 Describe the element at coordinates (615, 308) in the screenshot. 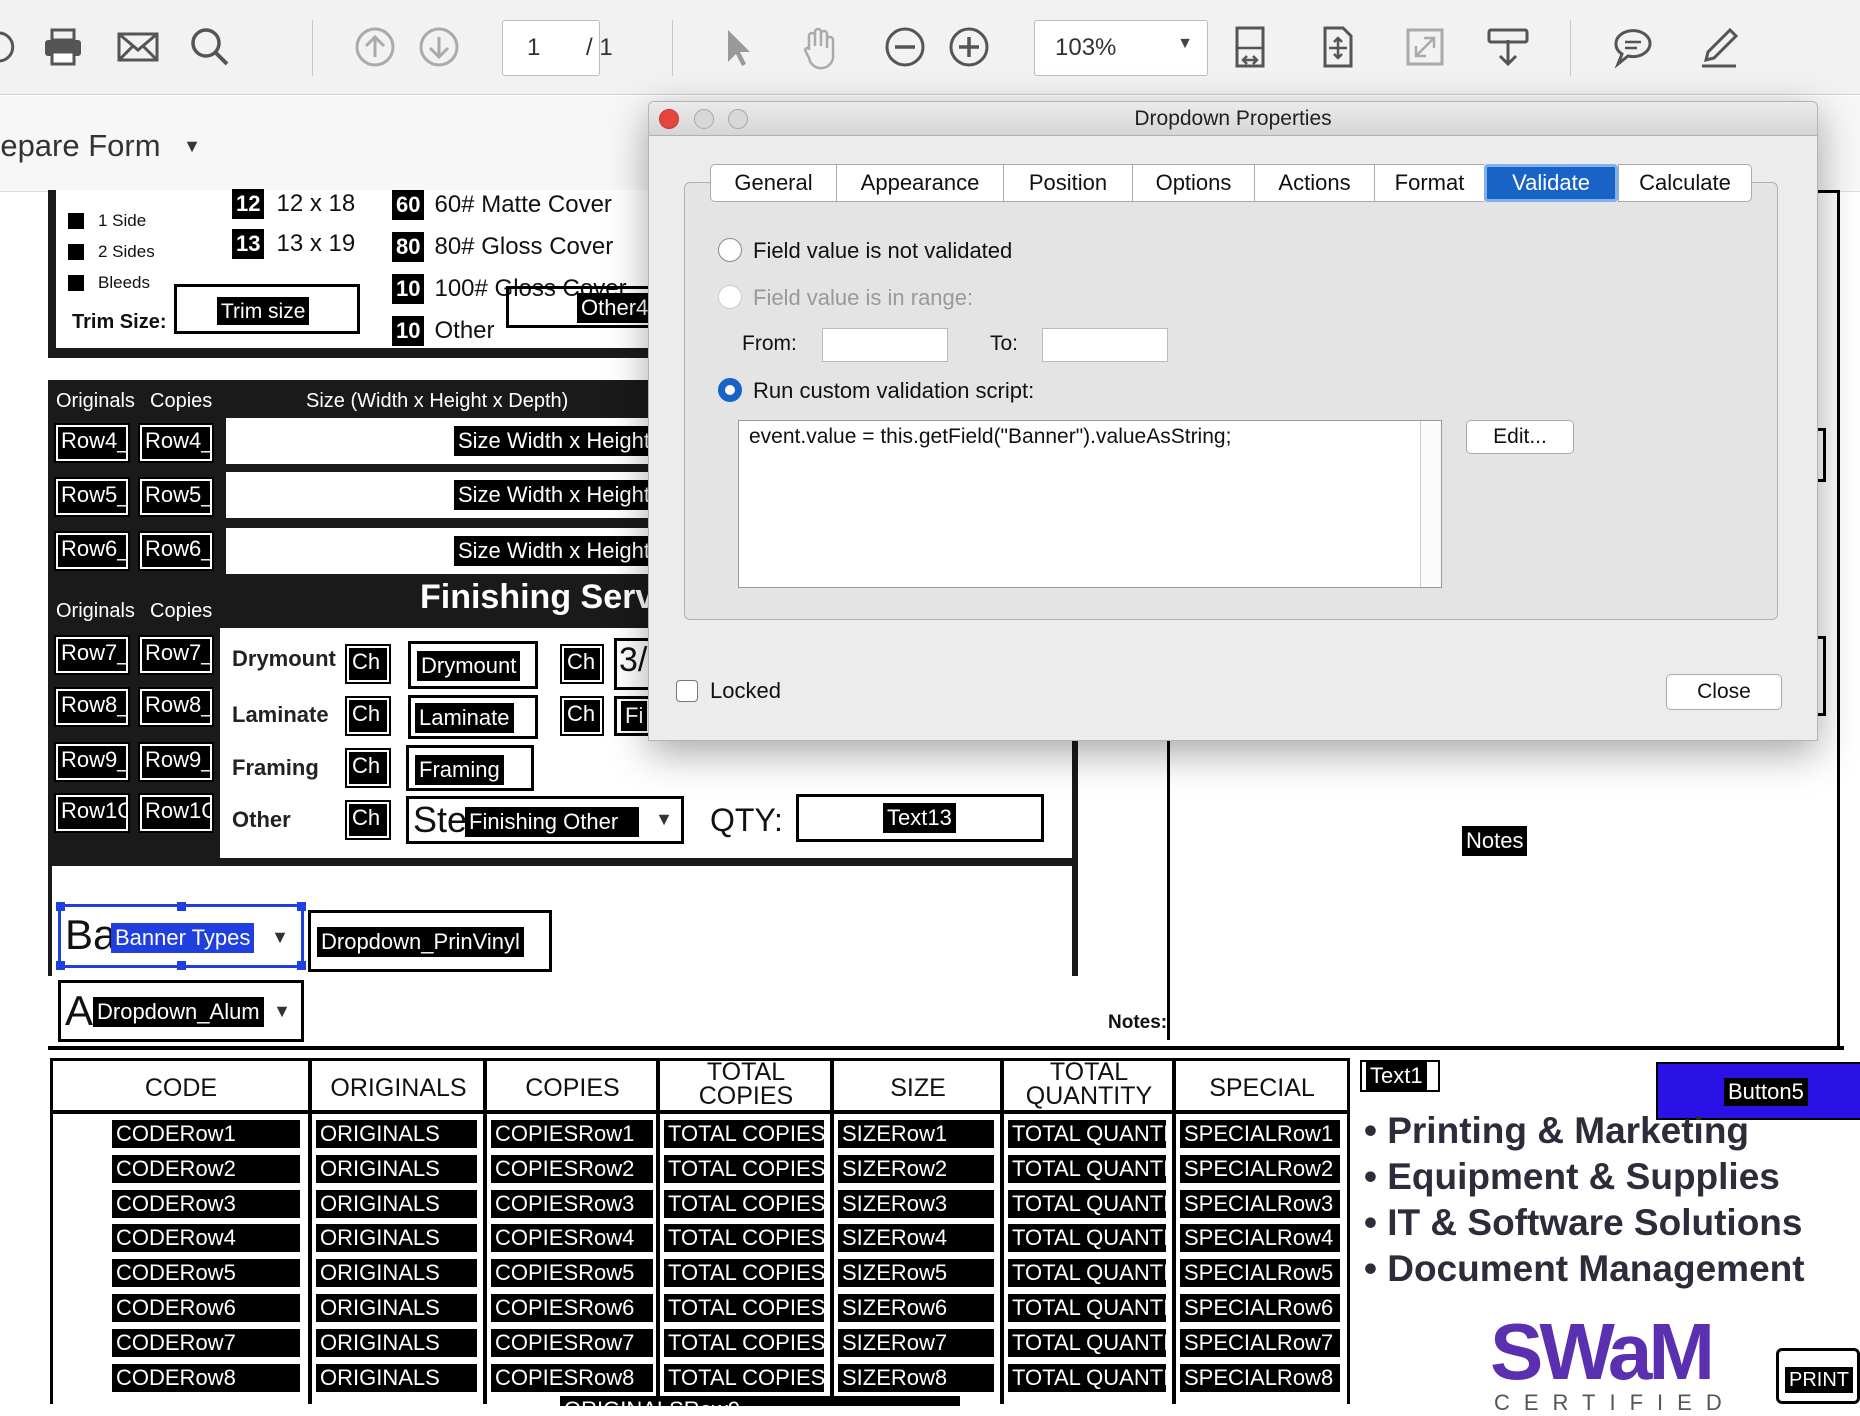

I see `other-paper-field: Other4` at that location.